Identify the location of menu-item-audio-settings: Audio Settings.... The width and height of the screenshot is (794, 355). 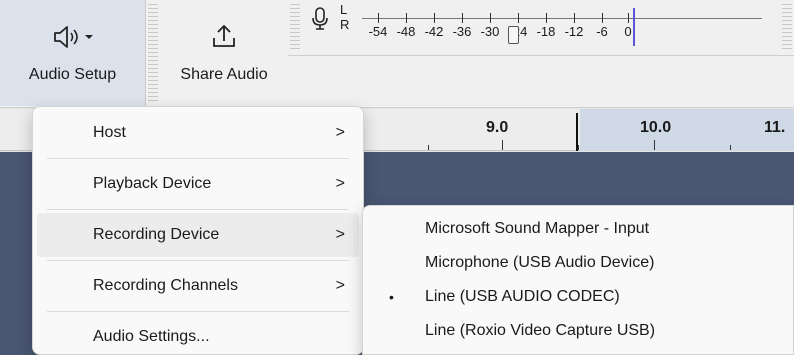
(198, 335).